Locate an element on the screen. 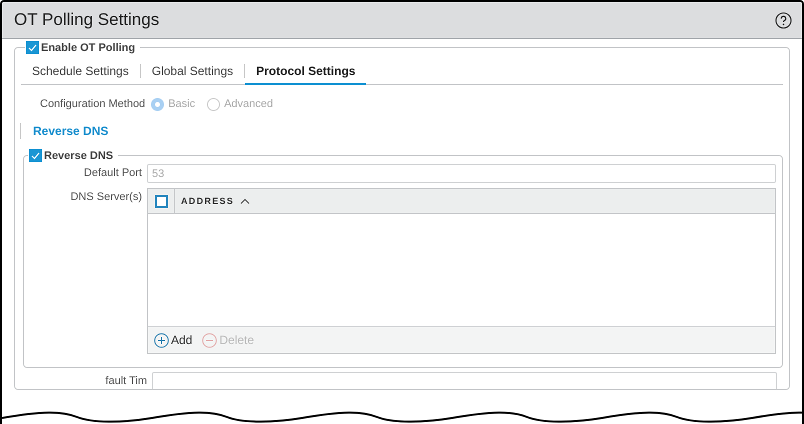 The height and width of the screenshot is (424, 804). field-label: Default Port is located at coordinates (112, 173).